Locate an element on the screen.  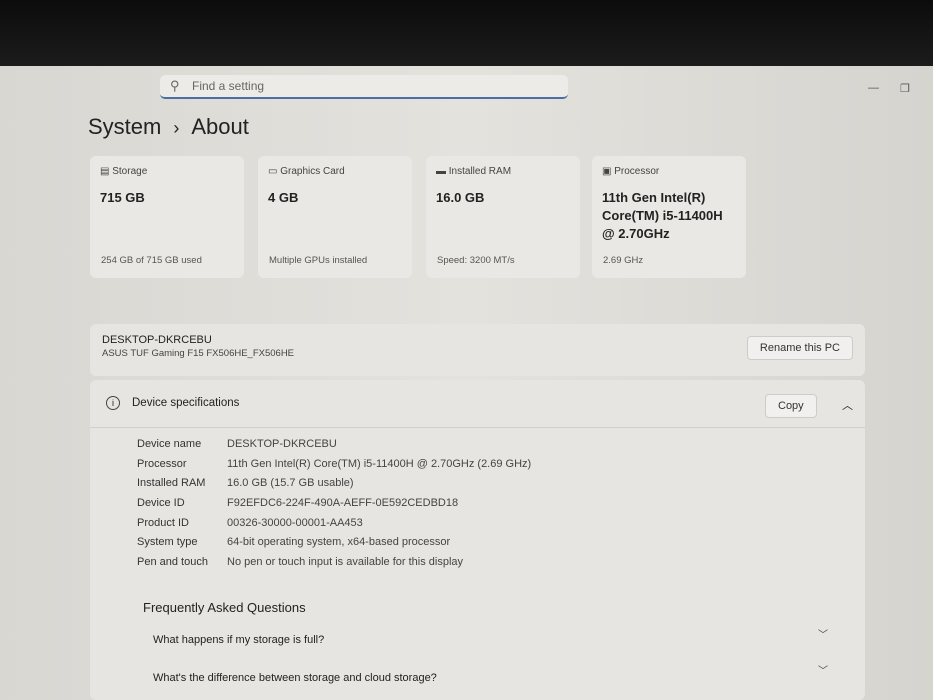
spec-value: F92EFDC6-224F-490A-AEFF-0E592CEDBD18 is located at coordinates (343, 503).